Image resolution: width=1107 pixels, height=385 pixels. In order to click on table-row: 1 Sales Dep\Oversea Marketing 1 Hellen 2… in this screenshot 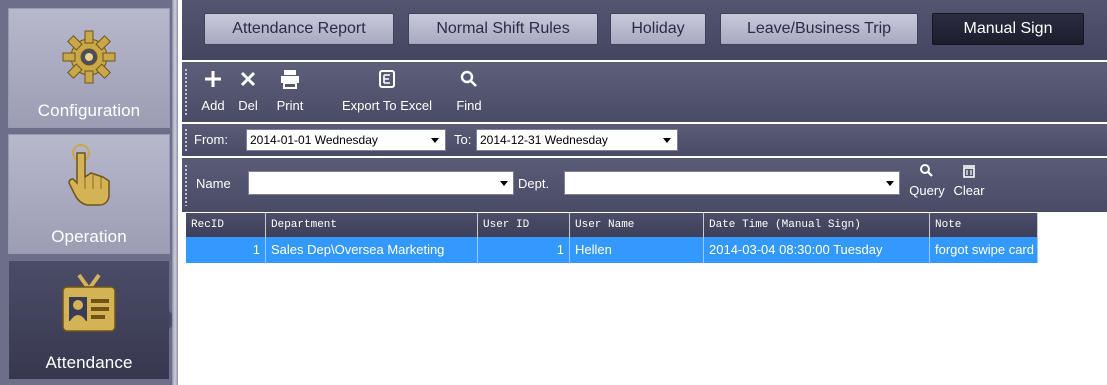, I will do `click(612, 250)`.